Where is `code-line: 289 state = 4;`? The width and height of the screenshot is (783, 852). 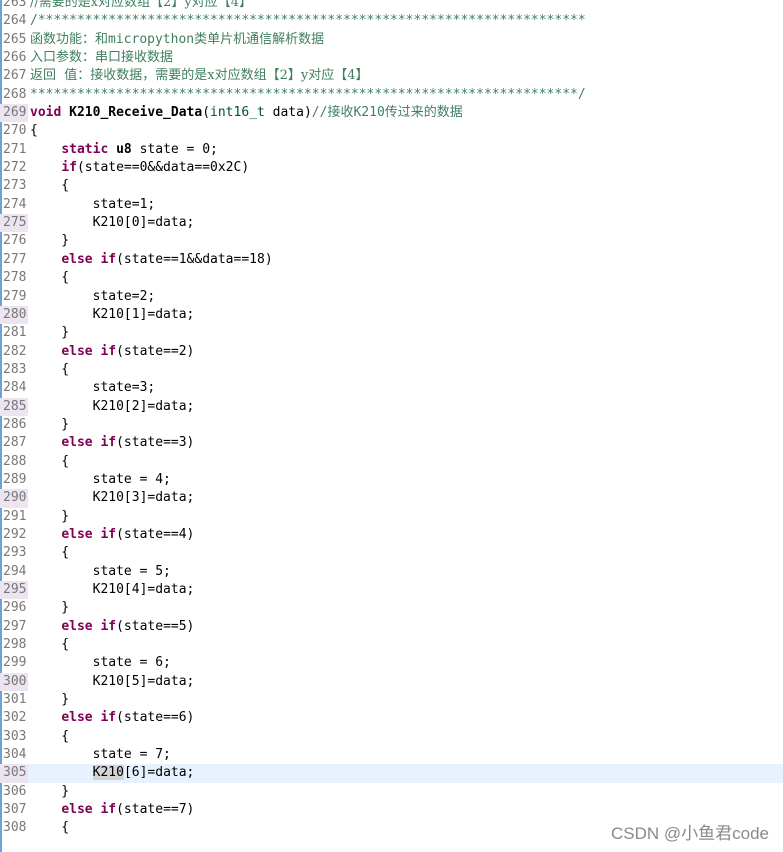
code-line: 289 state = 4; is located at coordinates (391, 480).